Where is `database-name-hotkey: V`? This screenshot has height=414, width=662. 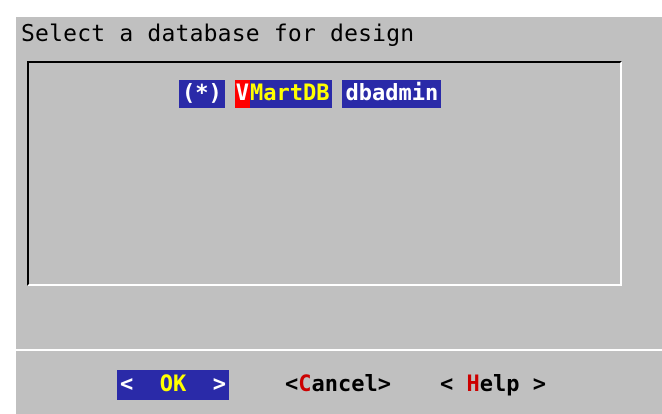
database-name-hotkey: V is located at coordinates (242, 94).